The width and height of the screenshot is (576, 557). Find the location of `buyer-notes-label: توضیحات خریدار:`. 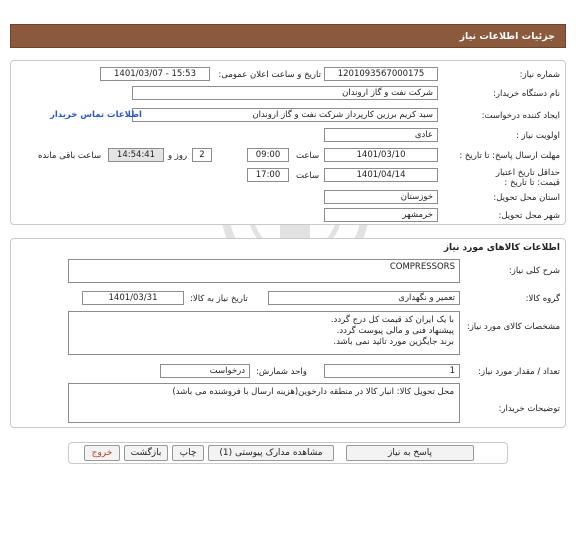

buyer-notes-label: توضیحات خریدار: is located at coordinates (529, 409).